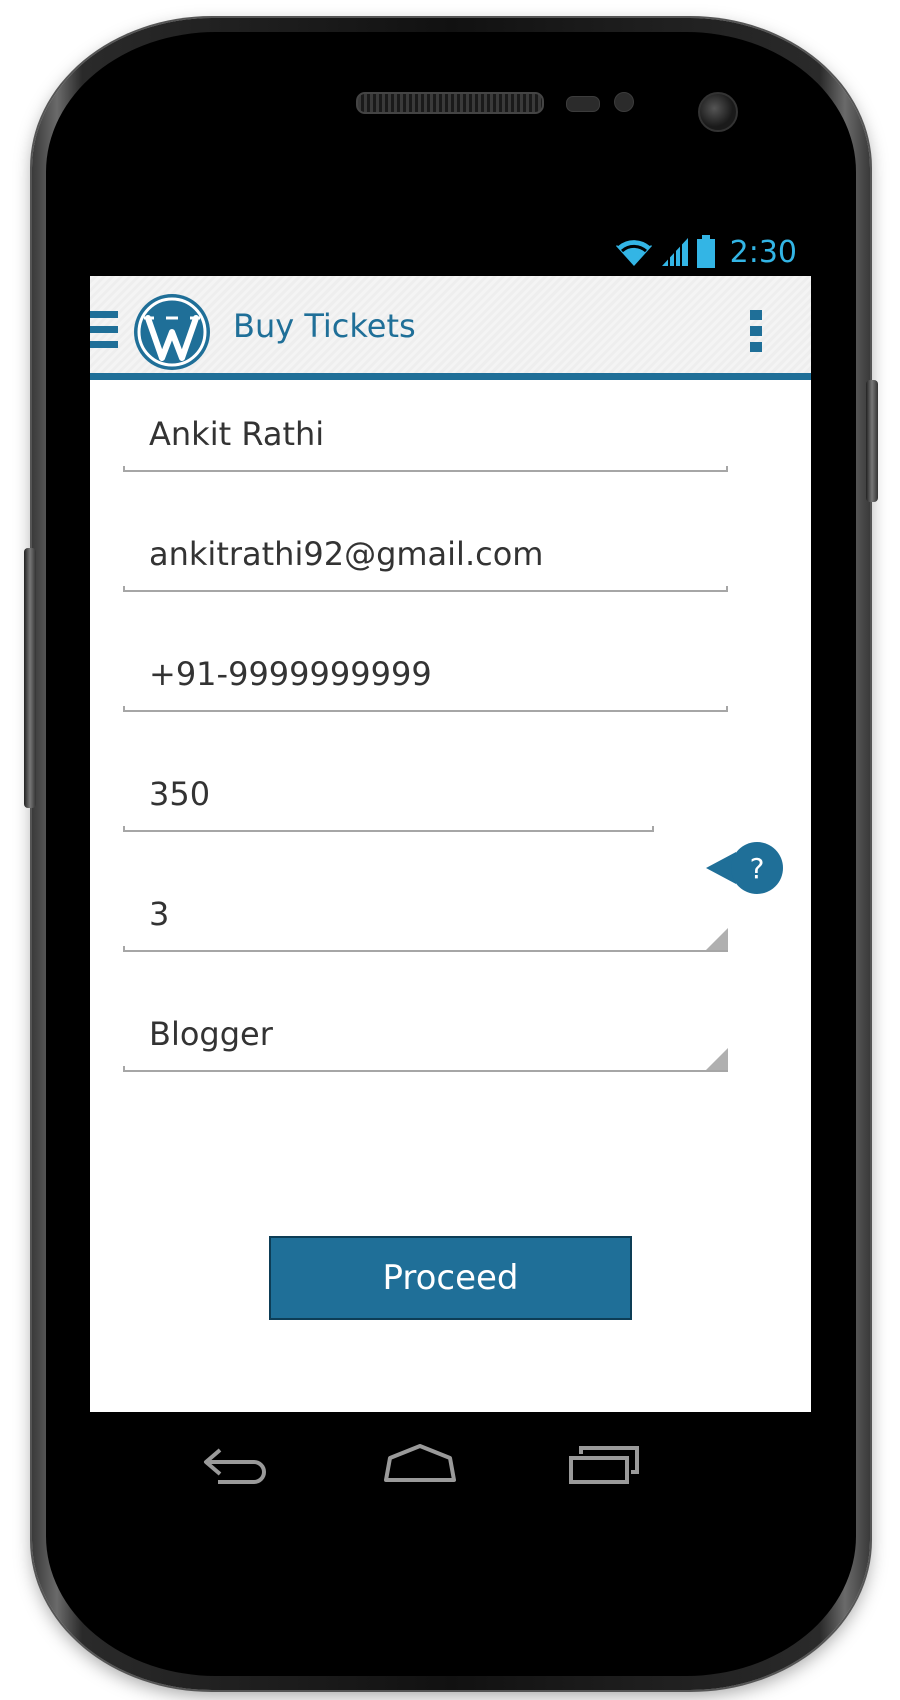  What do you see at coordinates (346, 554) in the screenshot?
I see `email-value: ankitrathi92@gmail.com` at bounding box center [346, 554].